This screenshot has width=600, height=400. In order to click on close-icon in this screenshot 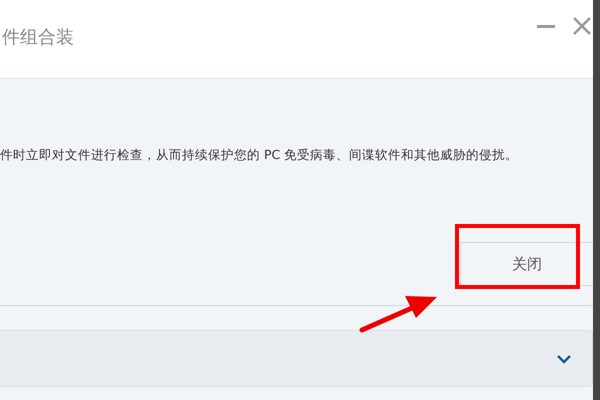, I will do `click(582, 26)`.